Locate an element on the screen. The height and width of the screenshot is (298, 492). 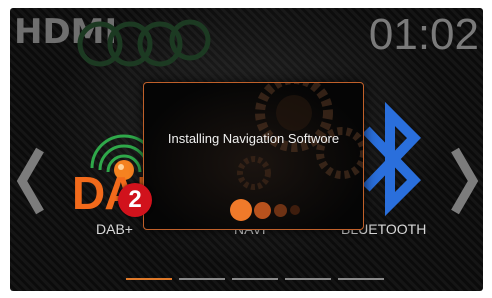
page-indicator is located at coordinates (256, 280).